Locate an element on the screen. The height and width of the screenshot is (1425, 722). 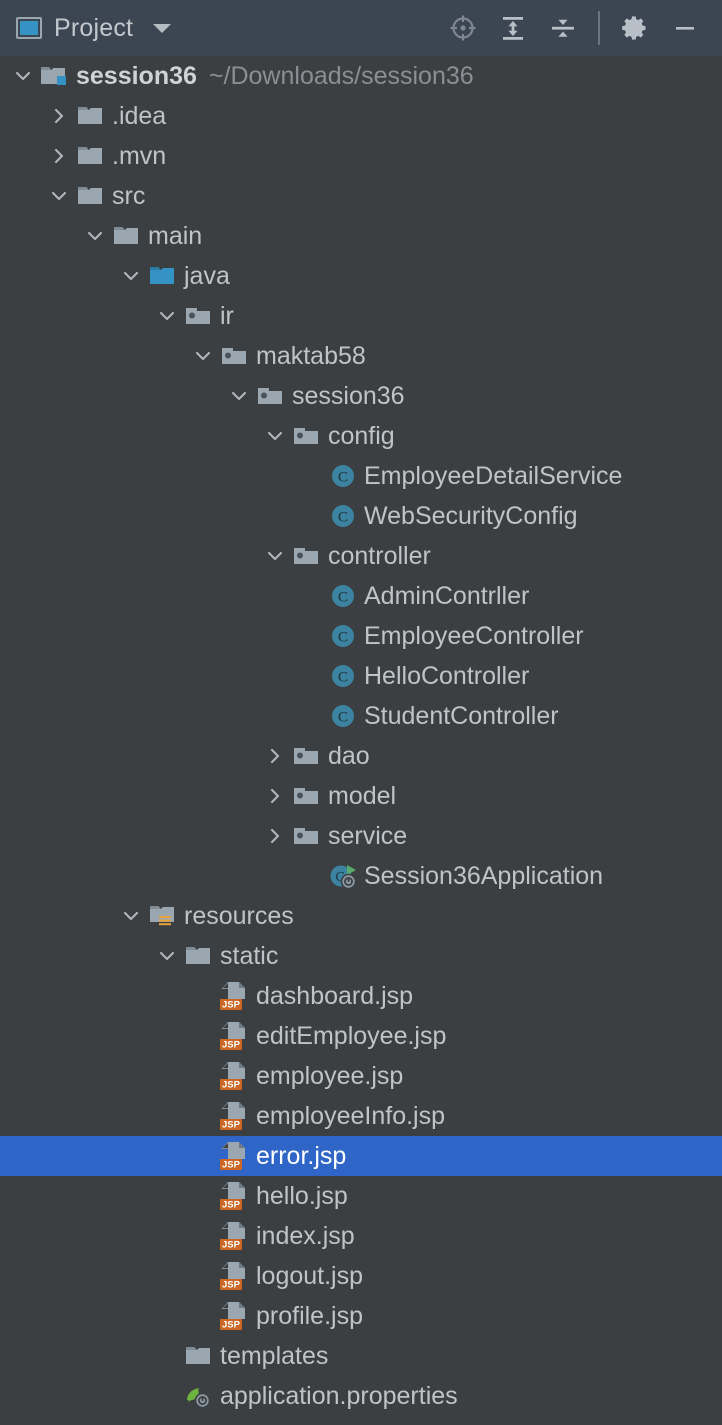
tree-row: C StudentController is located at coordinates (361, 716).